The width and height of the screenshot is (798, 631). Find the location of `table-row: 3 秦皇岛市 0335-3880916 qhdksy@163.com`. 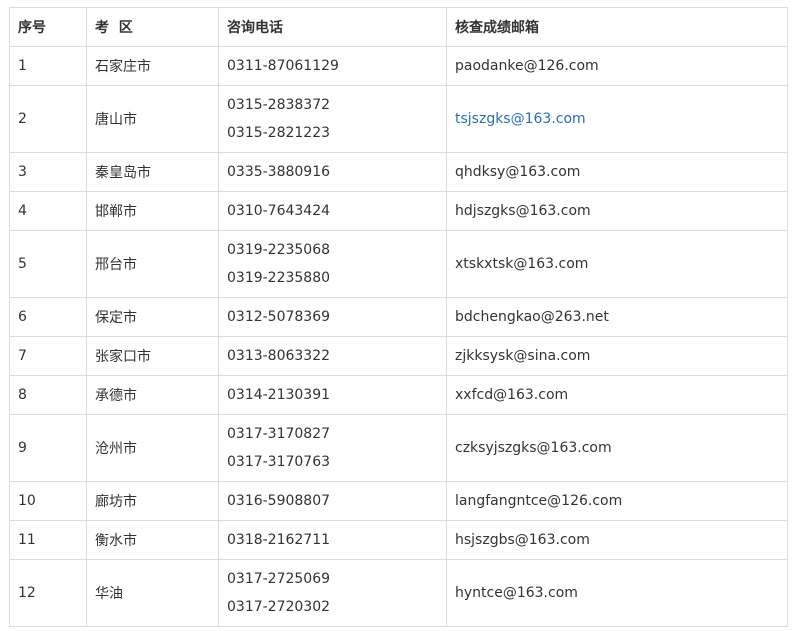

table-row: 3 秦皇岛市 0335-3880916 qhdksy@163.com is located at coordinates (398, 172).